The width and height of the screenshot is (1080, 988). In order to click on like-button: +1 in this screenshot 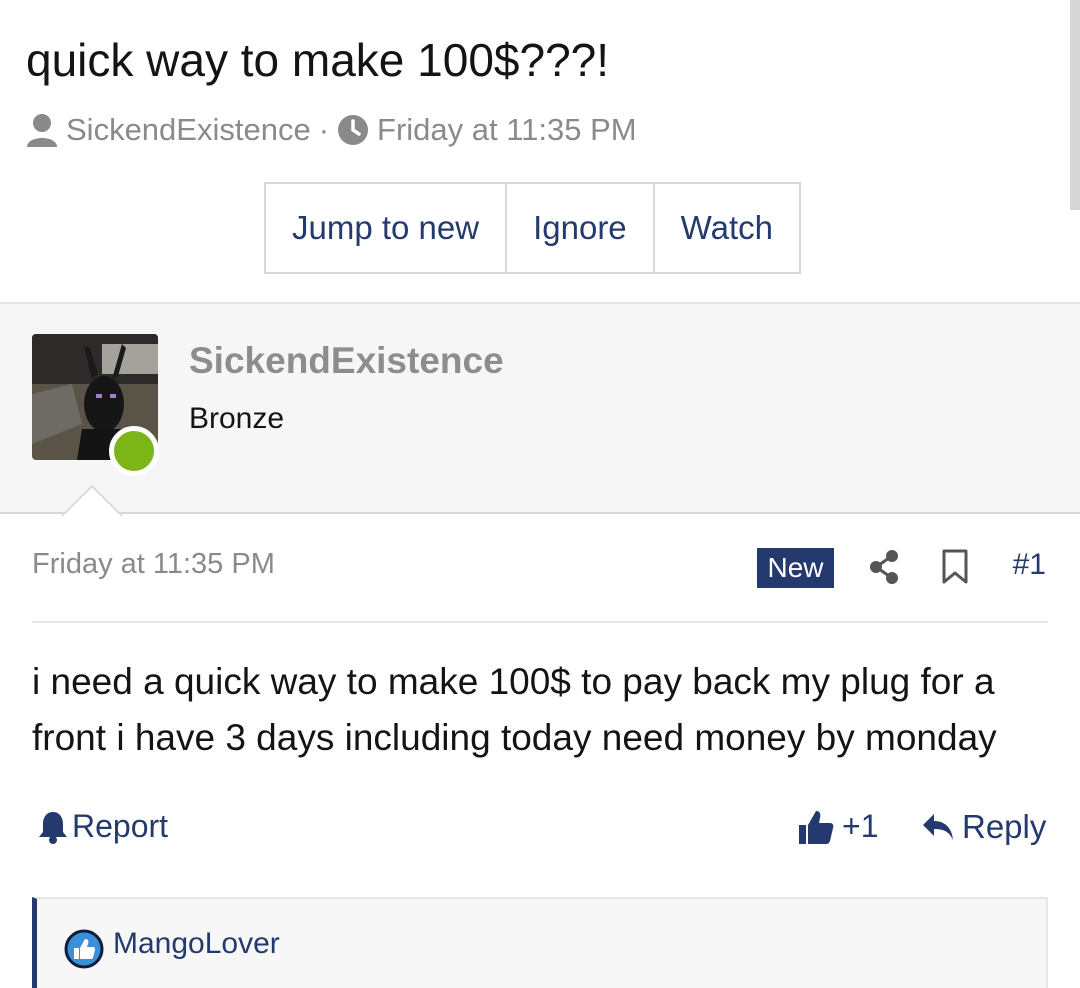, I will do `click(838, 826)`.